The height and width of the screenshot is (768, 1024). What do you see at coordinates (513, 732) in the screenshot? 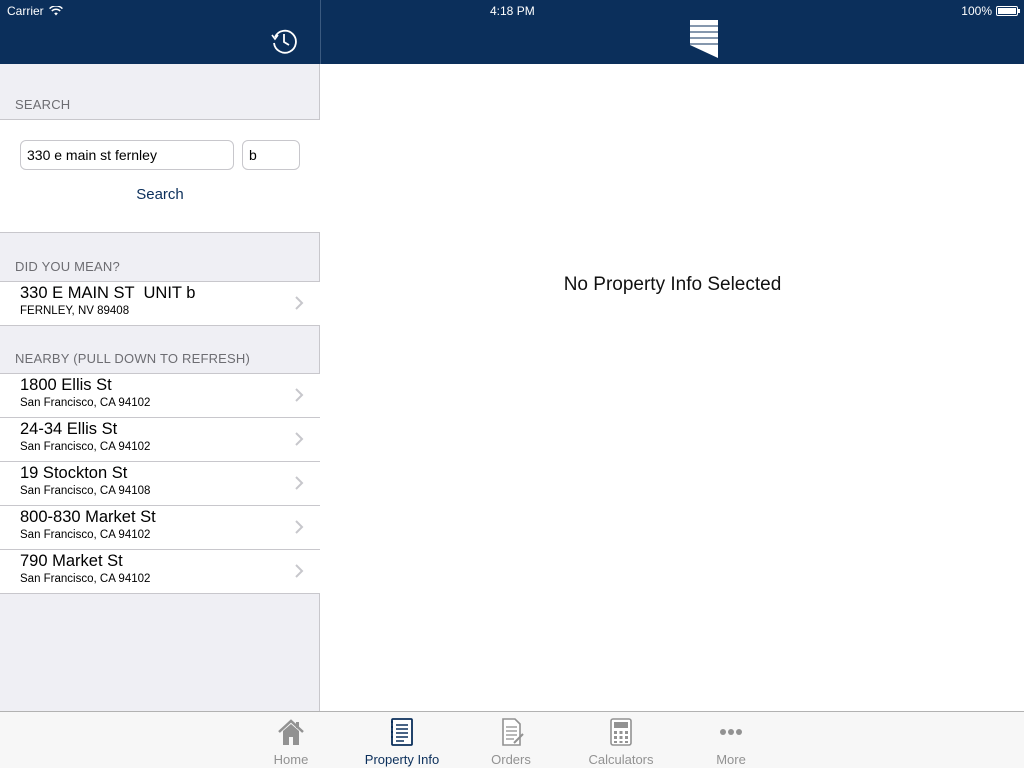
I see `orders-icon` at bounding box center [513, 732].